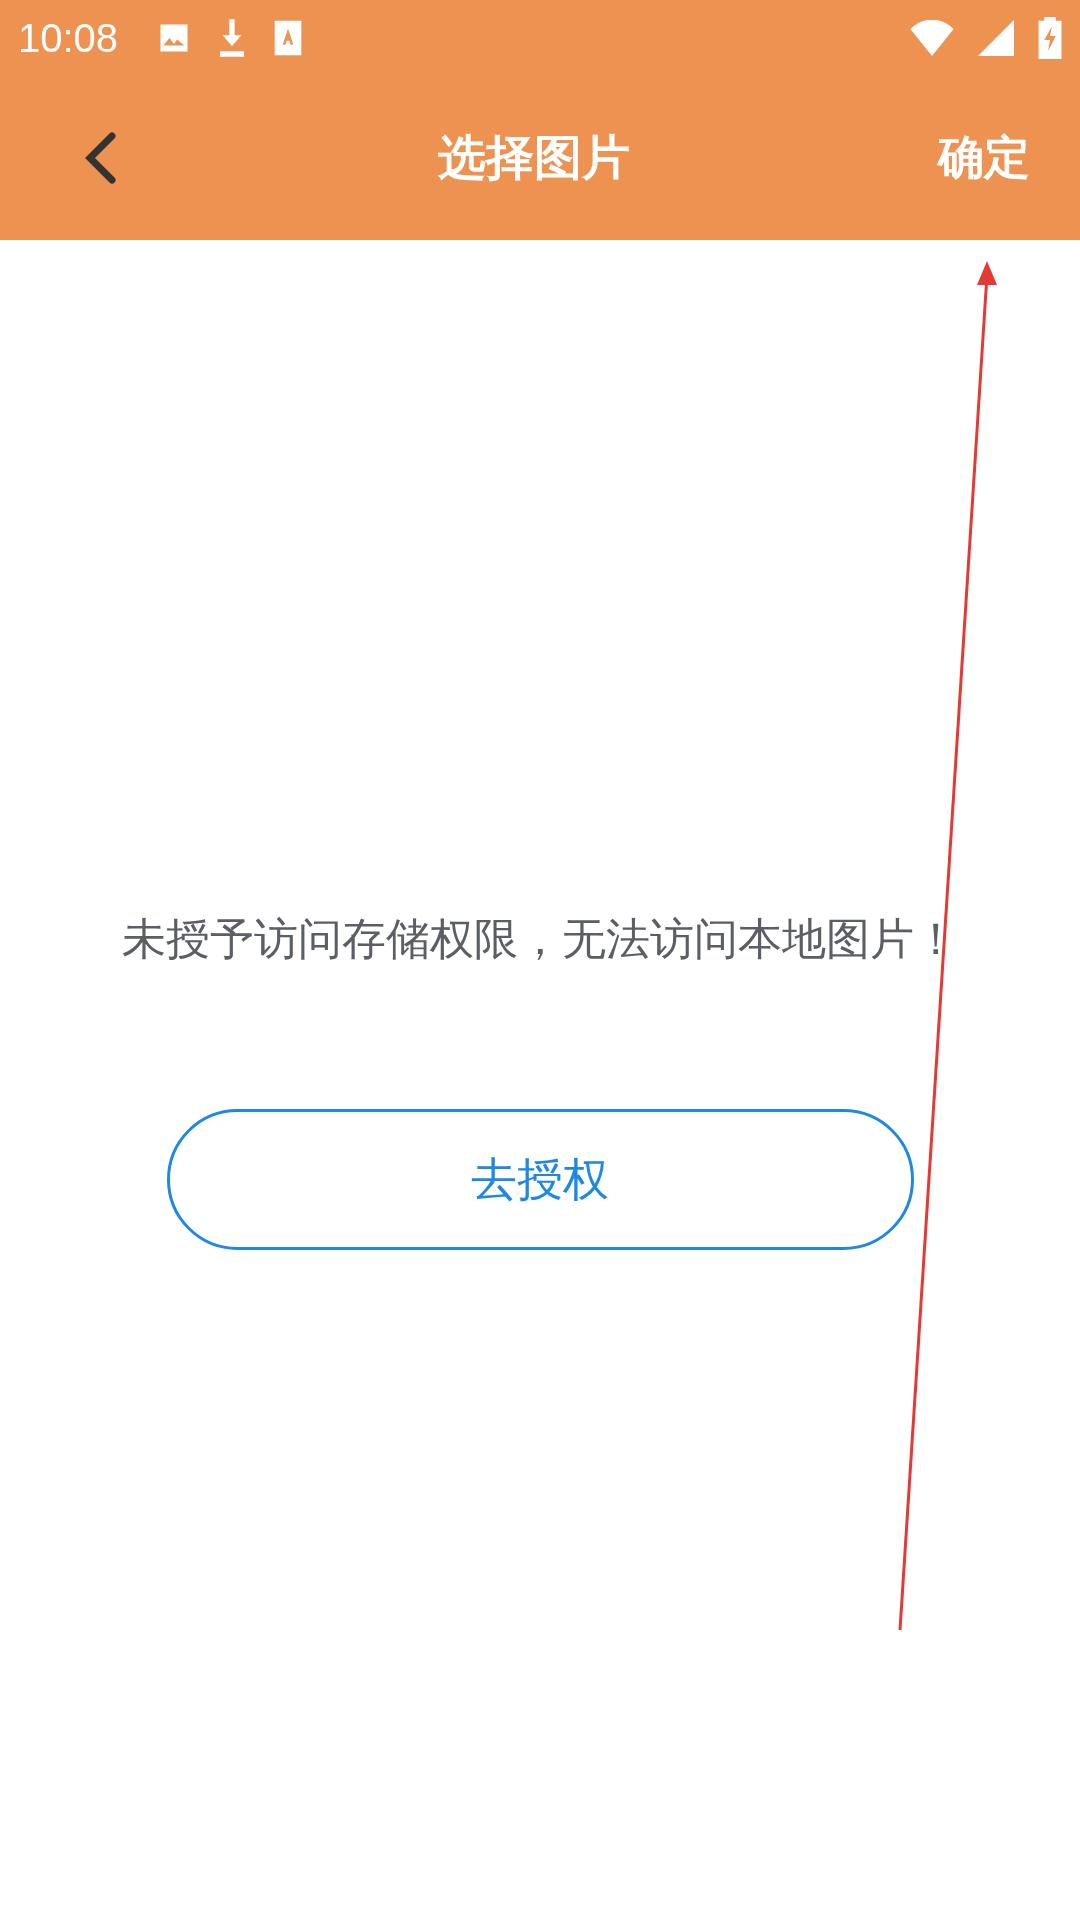 The width and height of the screenshot is (1080, 1920). Describe the element at coordinates (540, 939) in the screenshot. I see `permission-message: 未授予访问存储权限，无法访问本地图片！` at that location.